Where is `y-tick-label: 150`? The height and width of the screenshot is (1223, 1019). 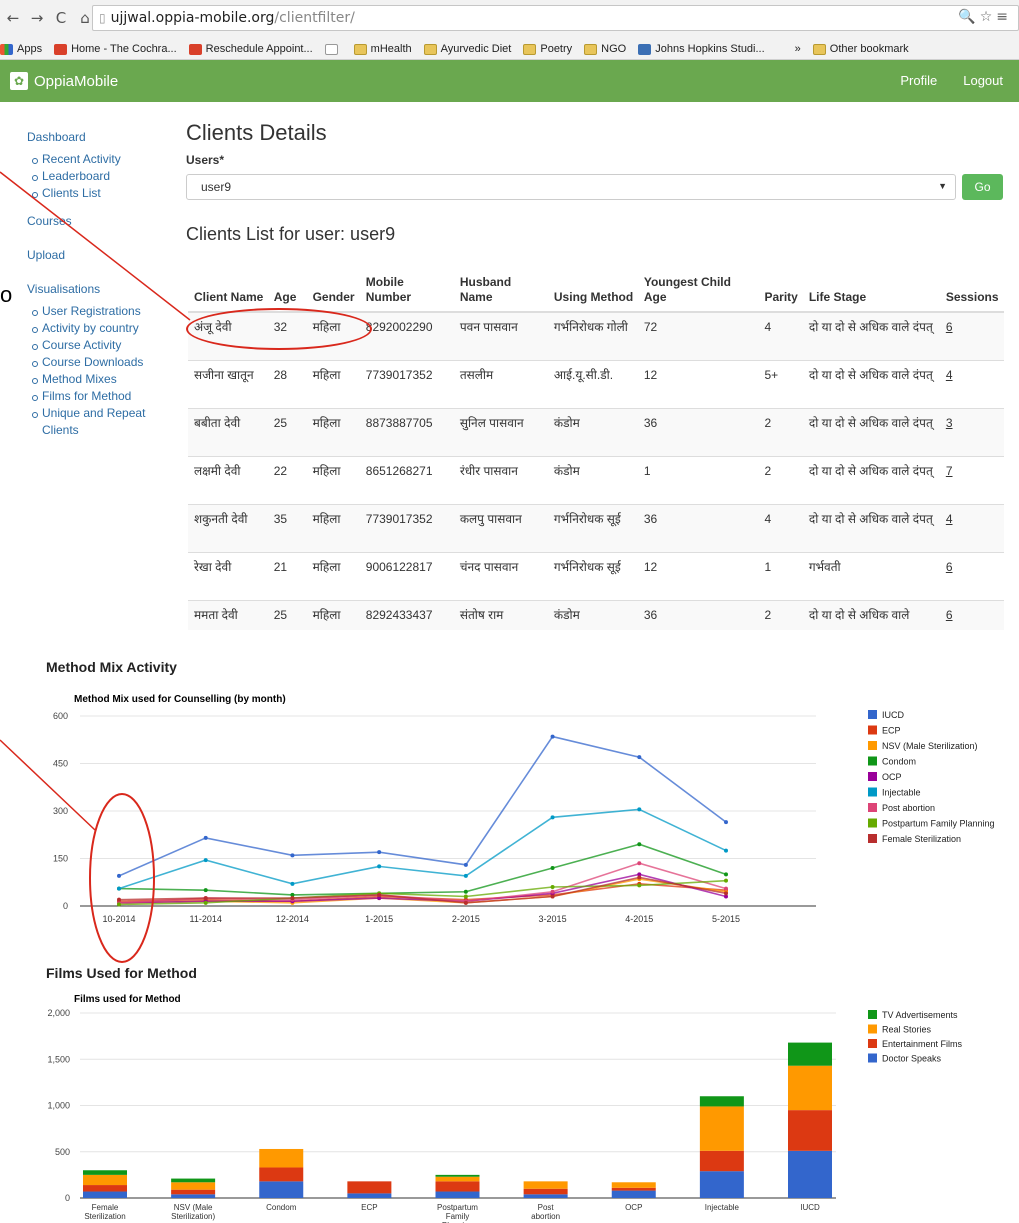 y-tick-label: 150 is located at coordinates (60, 859).